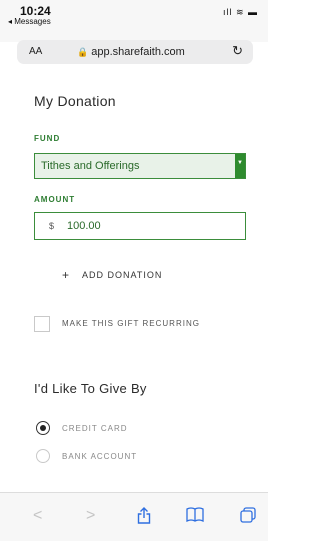 The width and height of the screenshot is (320, 541). Describe the element at coordinates (42, 324) in the screenshot. I see `recurring-checkbox` at that location.